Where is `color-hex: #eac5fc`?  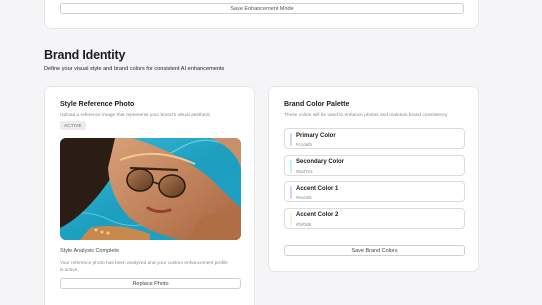
color-hex: #eac5fc is located at coordinates (304, 197).